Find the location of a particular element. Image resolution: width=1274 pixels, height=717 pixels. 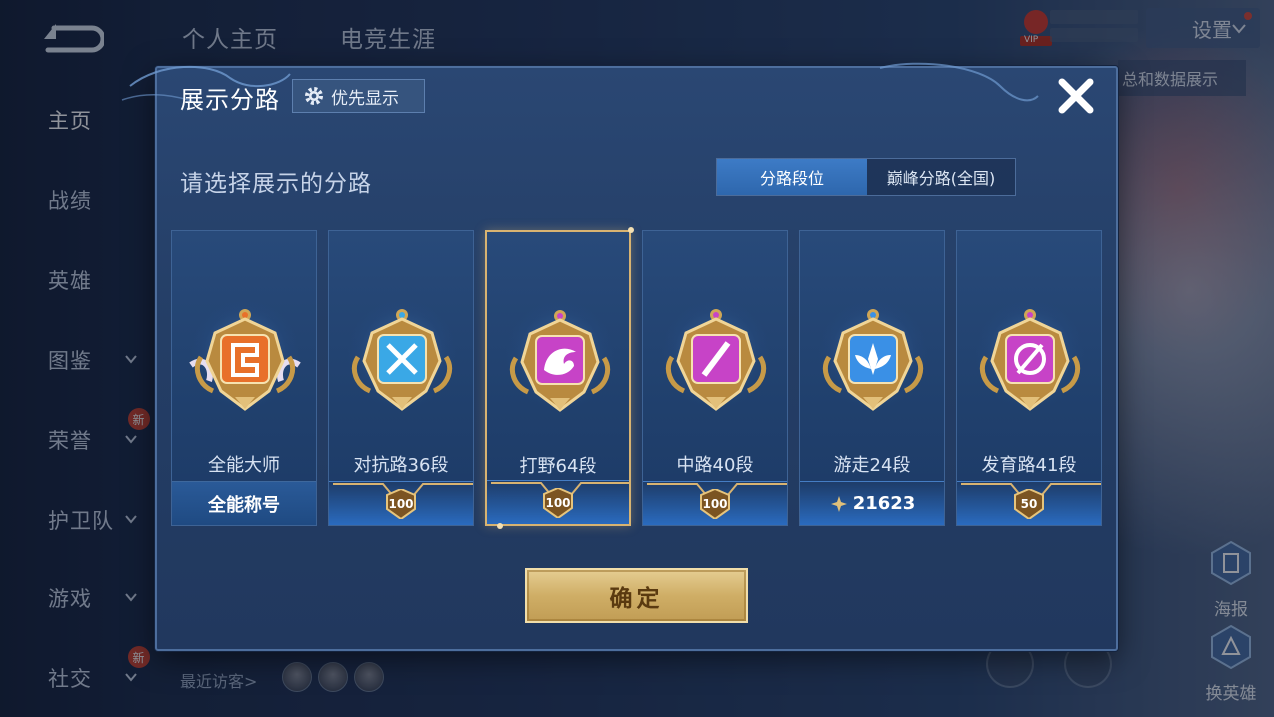

star-count: 50 is located at coordinates (1029, 503).